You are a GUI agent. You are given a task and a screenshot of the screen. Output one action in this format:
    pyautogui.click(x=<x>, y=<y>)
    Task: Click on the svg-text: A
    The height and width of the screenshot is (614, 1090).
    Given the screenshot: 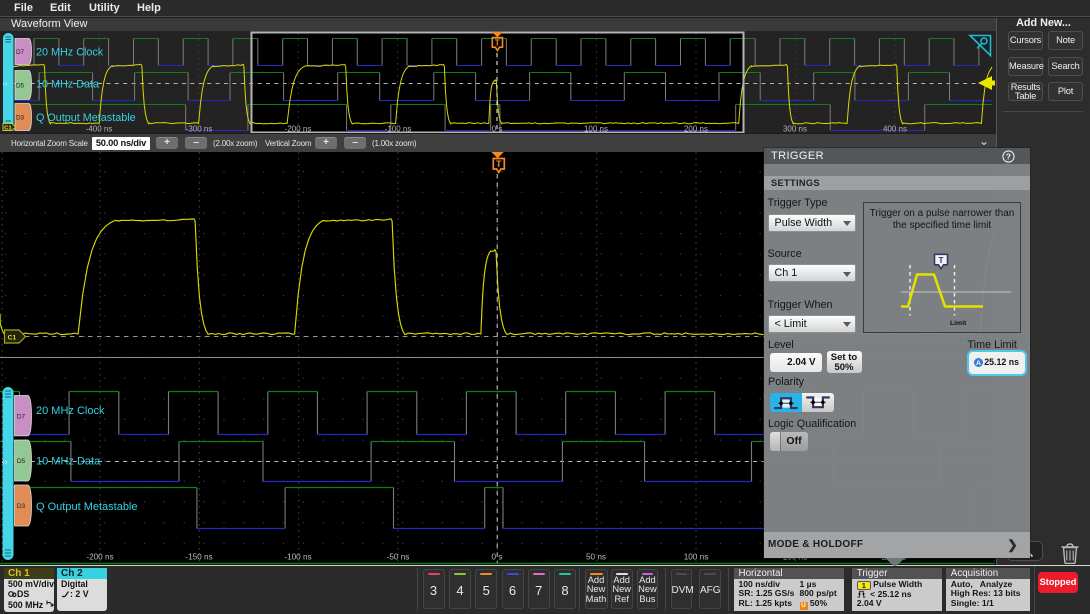 What is the action you would take?
    pyautogui.click(x=978, y=363)
    